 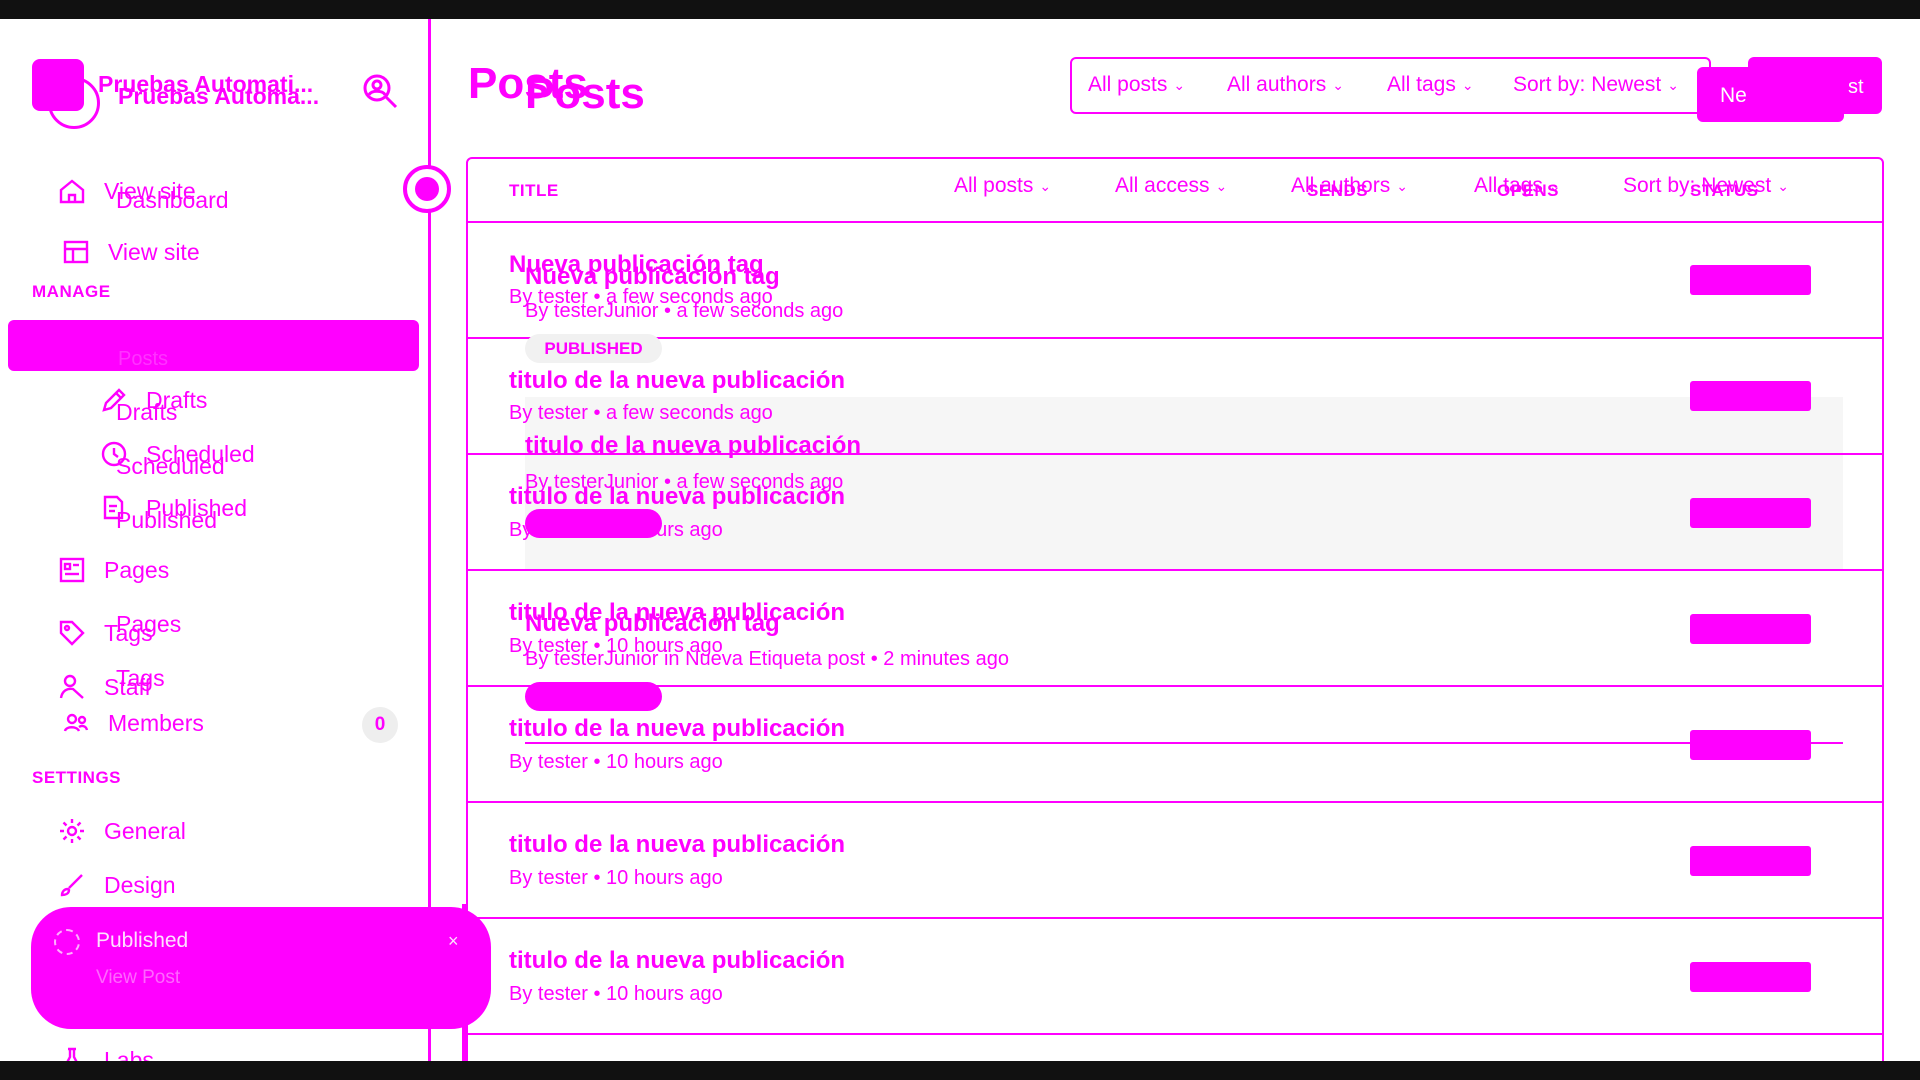 What do you see at coordinates (77, 777) in the screenshot?
I see `settings-section-label: SETTINGS` at bounding box center [77, 777].